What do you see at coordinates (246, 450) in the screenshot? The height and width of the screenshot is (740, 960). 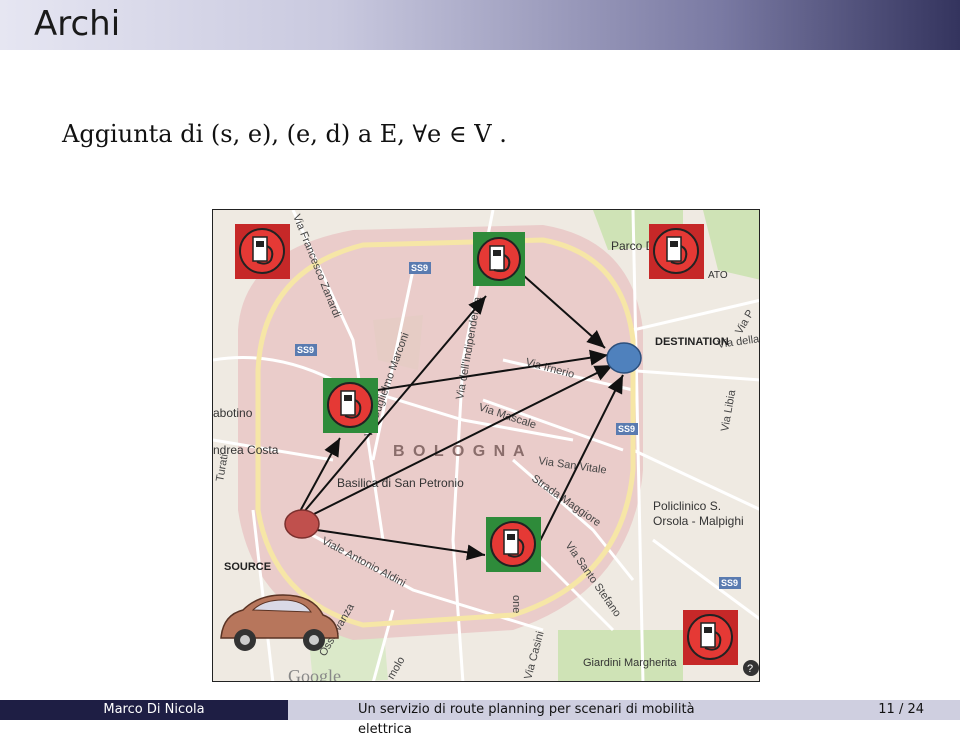 I see `street-label: ndrea Costa` at bounding box center [246, 450].